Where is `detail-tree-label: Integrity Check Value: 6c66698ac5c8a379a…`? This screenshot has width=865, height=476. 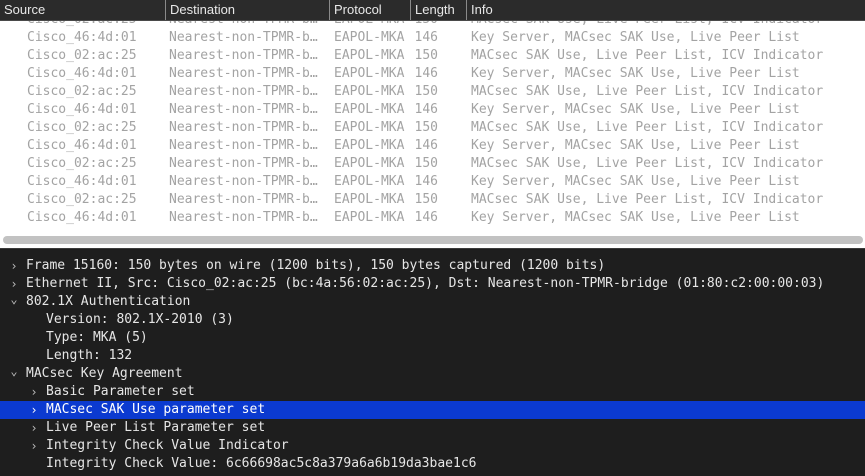
detail-tree-label: Integrity Check Value: 6c66698ac5c8a379a… is located at coordinates (261, 463).